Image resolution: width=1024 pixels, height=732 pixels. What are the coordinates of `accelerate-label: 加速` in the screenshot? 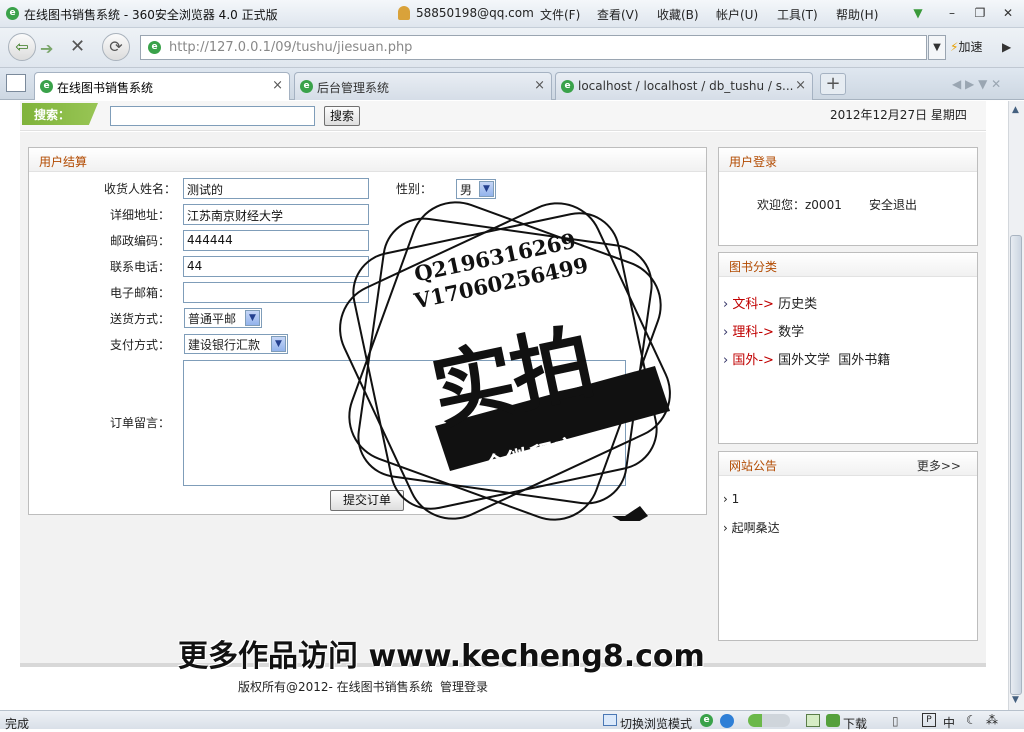 It's located at (970, 47).